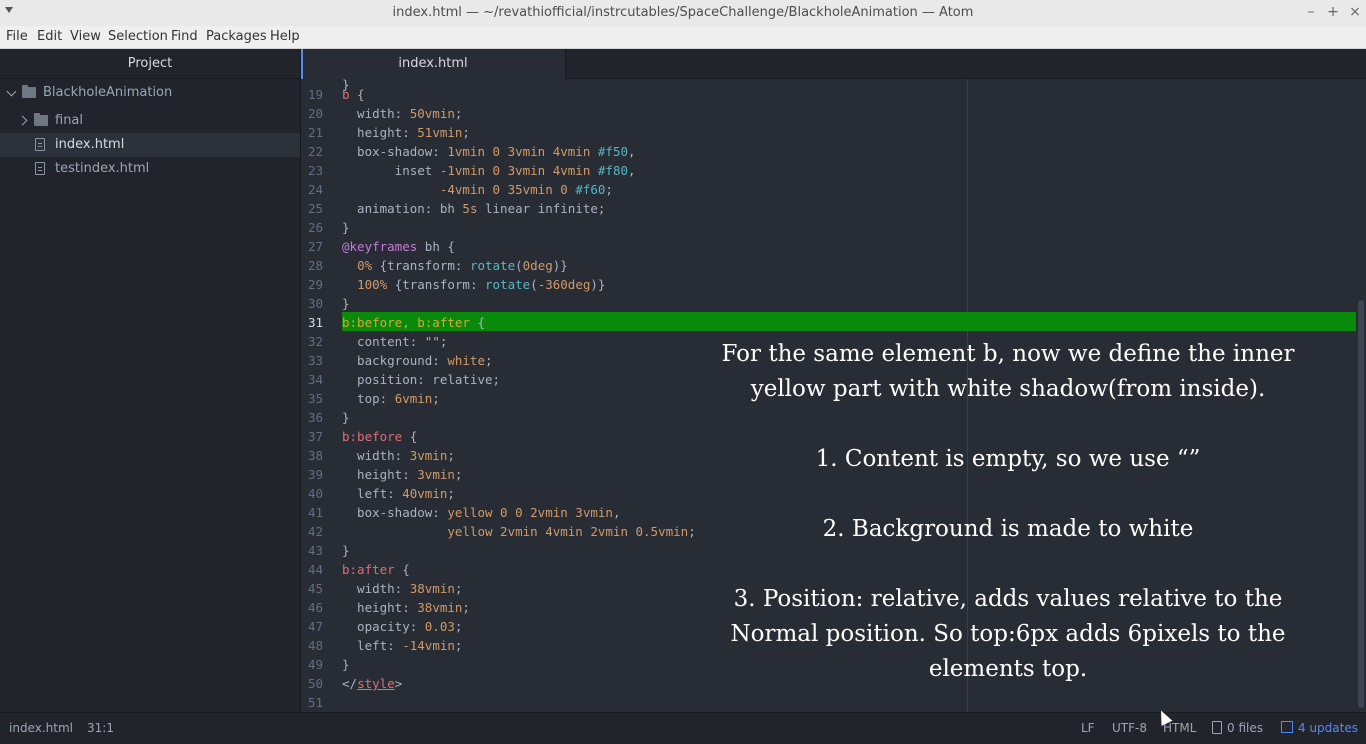  I want to click on line-number: 34, so click(315, 379).